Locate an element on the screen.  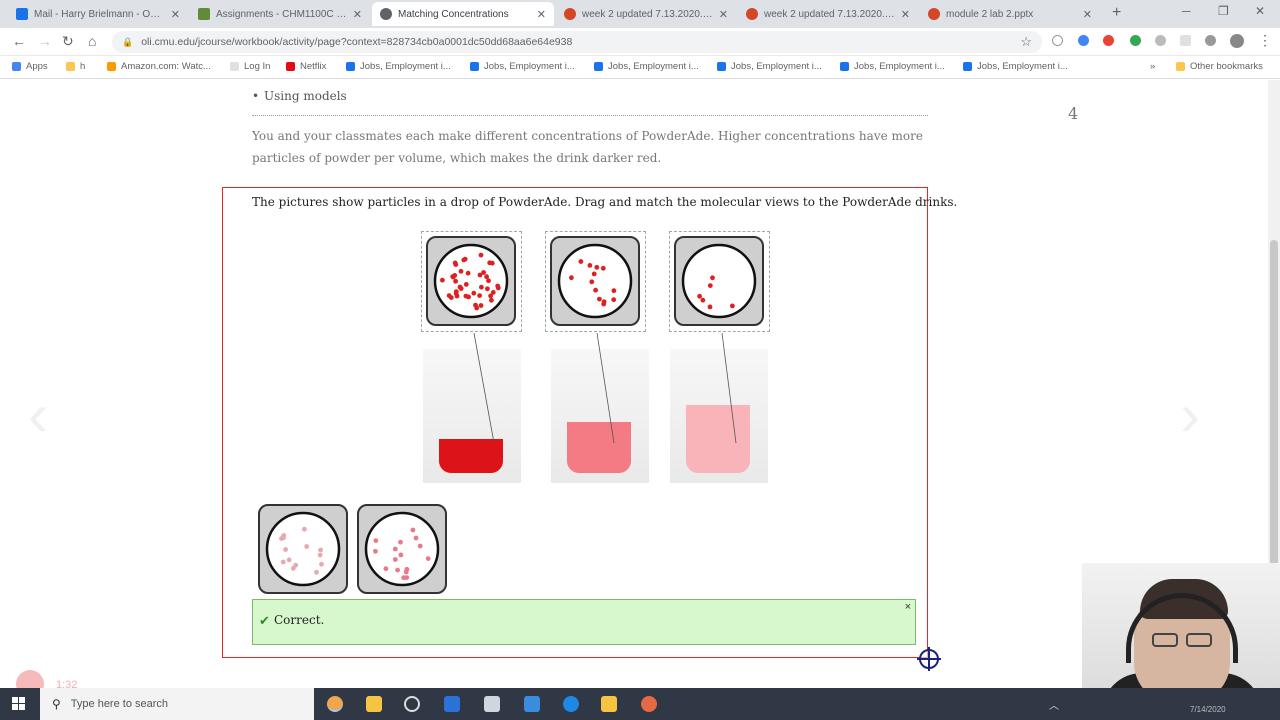
snipping-tool-icon is located at coordinates (492, 704).